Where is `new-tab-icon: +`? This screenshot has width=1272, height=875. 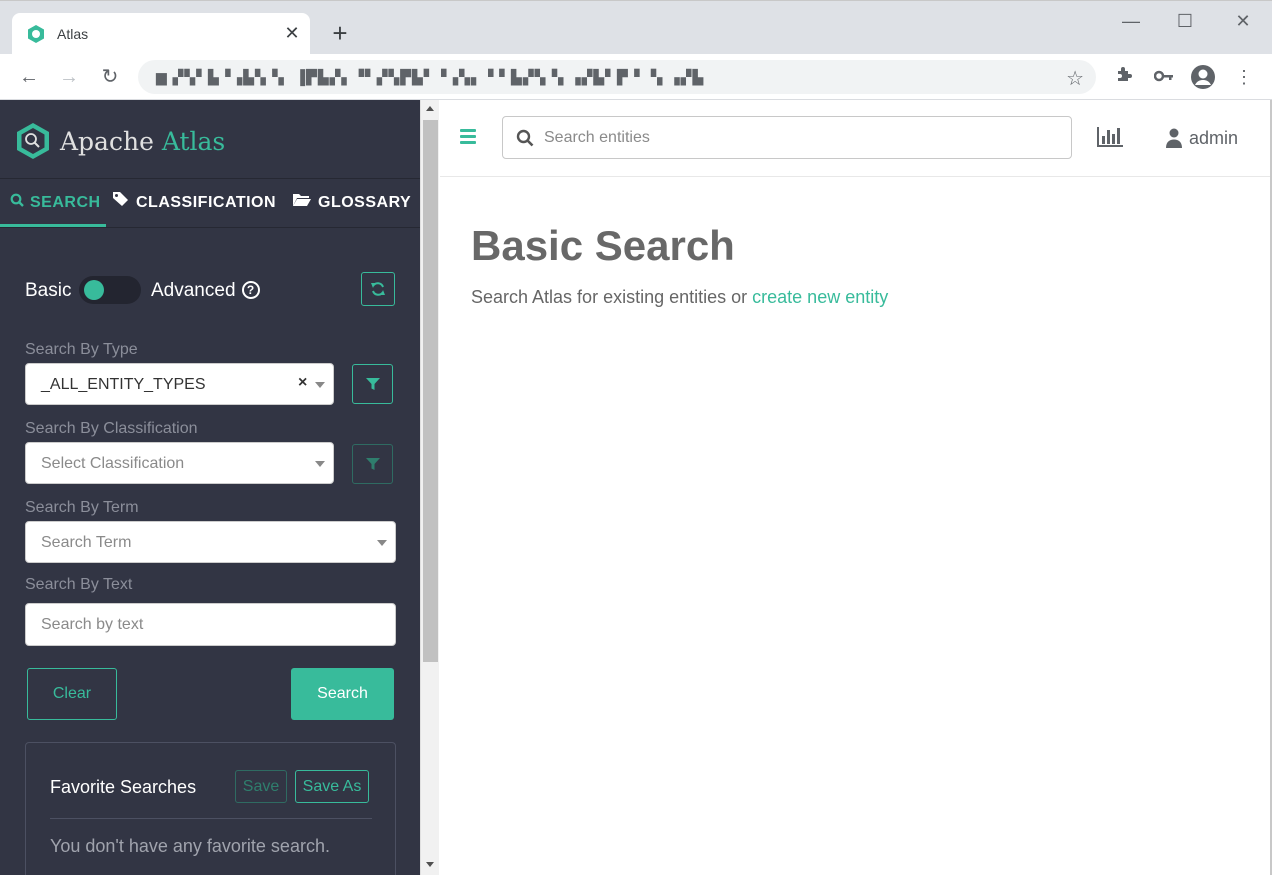 new-tab-icon: + is located at coordinates (340, 33).